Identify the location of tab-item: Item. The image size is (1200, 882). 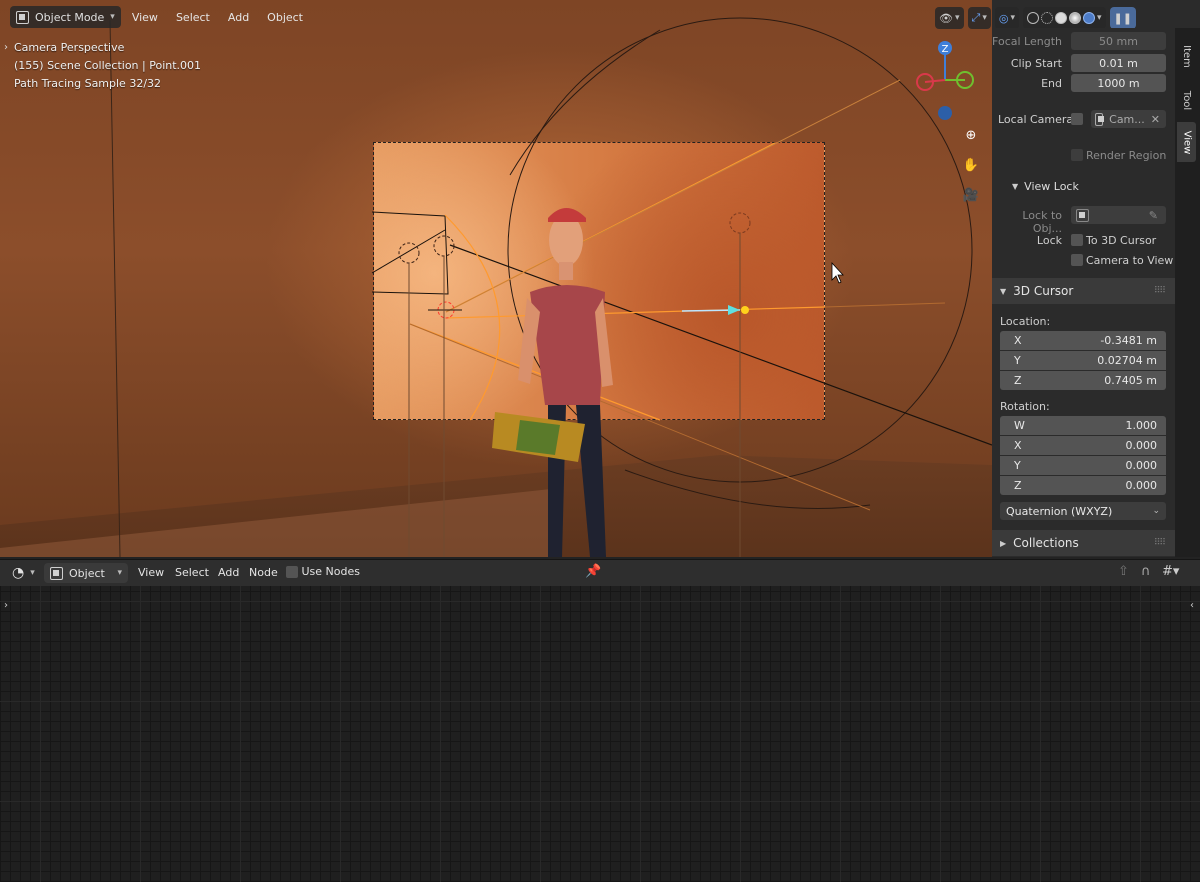
(1186, 56).